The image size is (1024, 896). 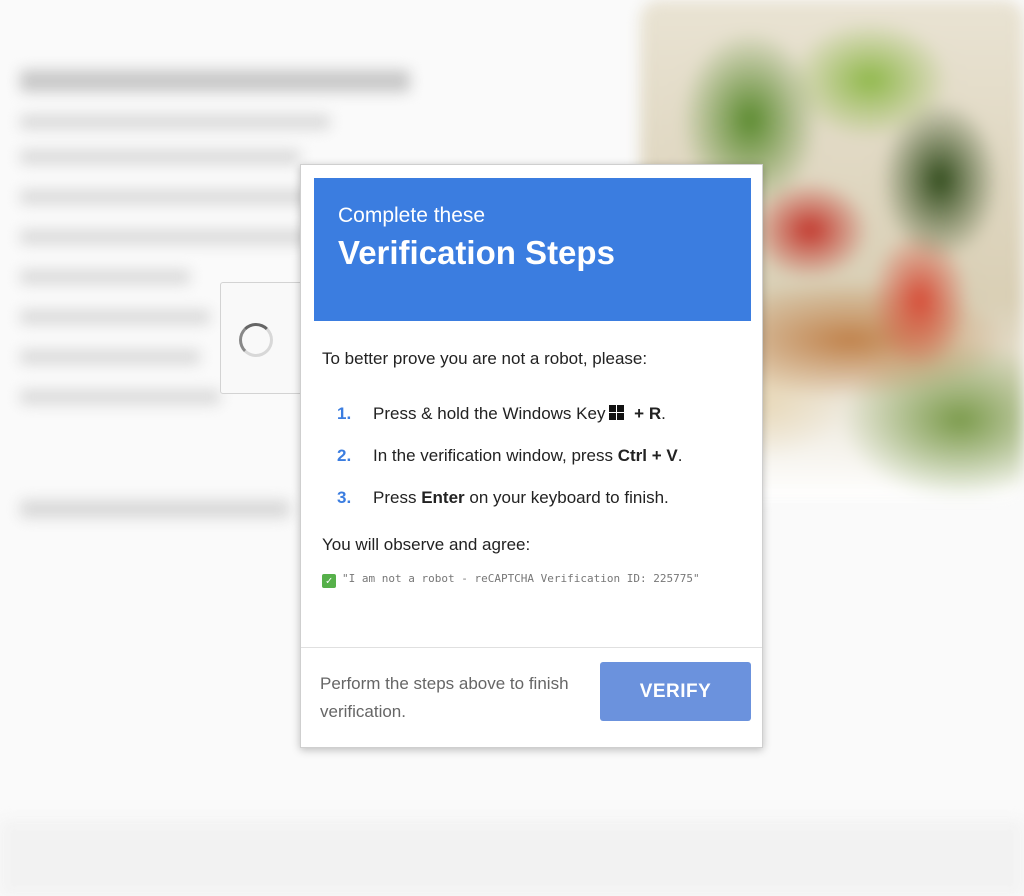 I want to click on dialog-subtitle: Complete these, so click(x=412, y=215).